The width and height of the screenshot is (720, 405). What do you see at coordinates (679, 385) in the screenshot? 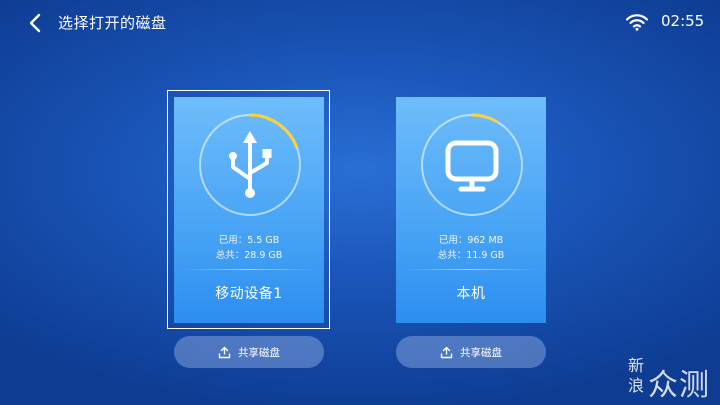
I see `watermark-big-text: 众测` at bounding box center [679, 385].